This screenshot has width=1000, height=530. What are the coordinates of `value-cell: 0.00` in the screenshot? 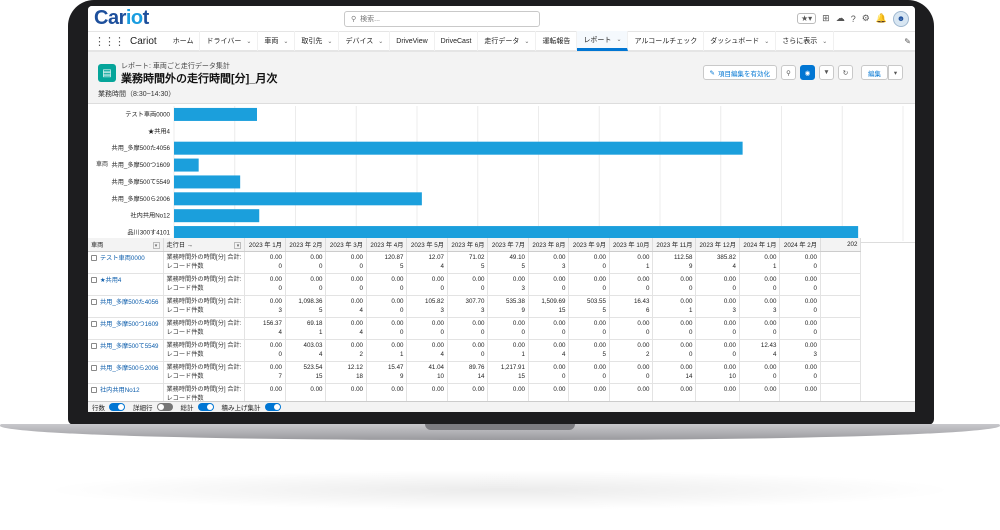 It's located at (549, 392).